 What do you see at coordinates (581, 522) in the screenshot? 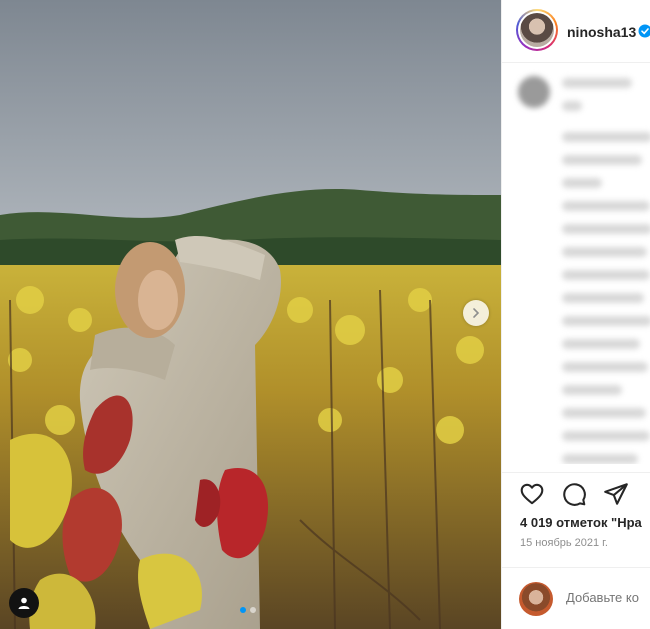
I see `likes-count: 4 019 отметок "Нра` at bounding box center [581, 522].